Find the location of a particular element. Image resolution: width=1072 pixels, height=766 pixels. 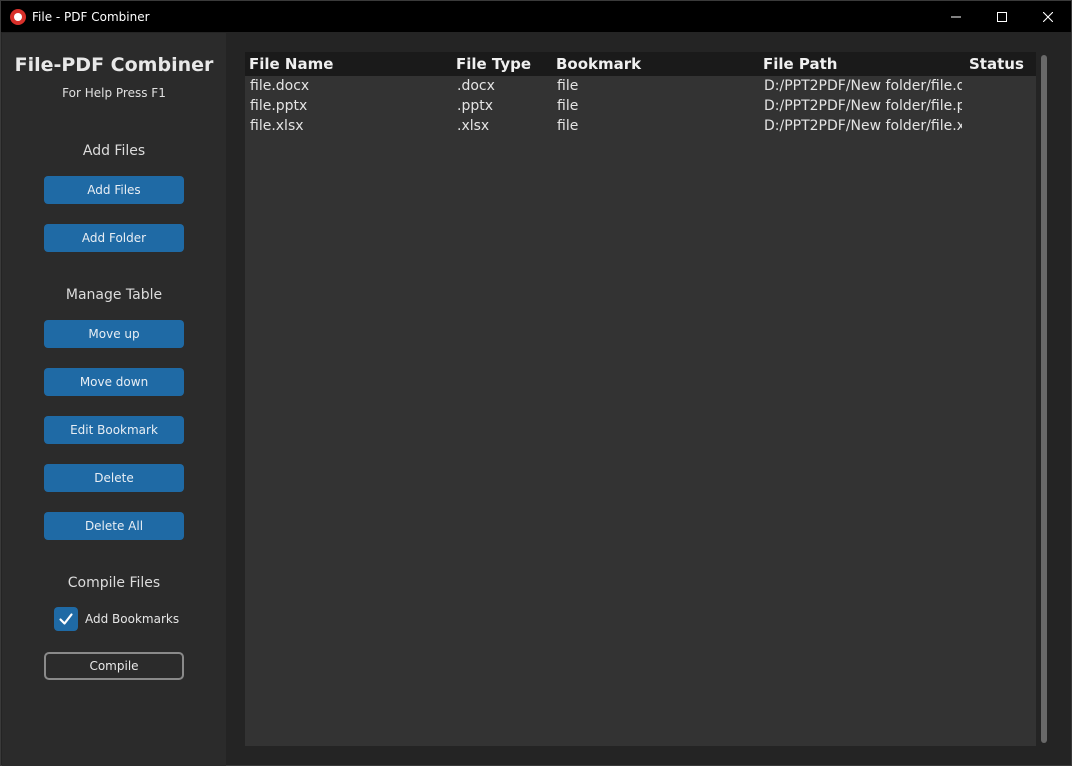

compile-button: Compile is located at coordinates (114, 666).